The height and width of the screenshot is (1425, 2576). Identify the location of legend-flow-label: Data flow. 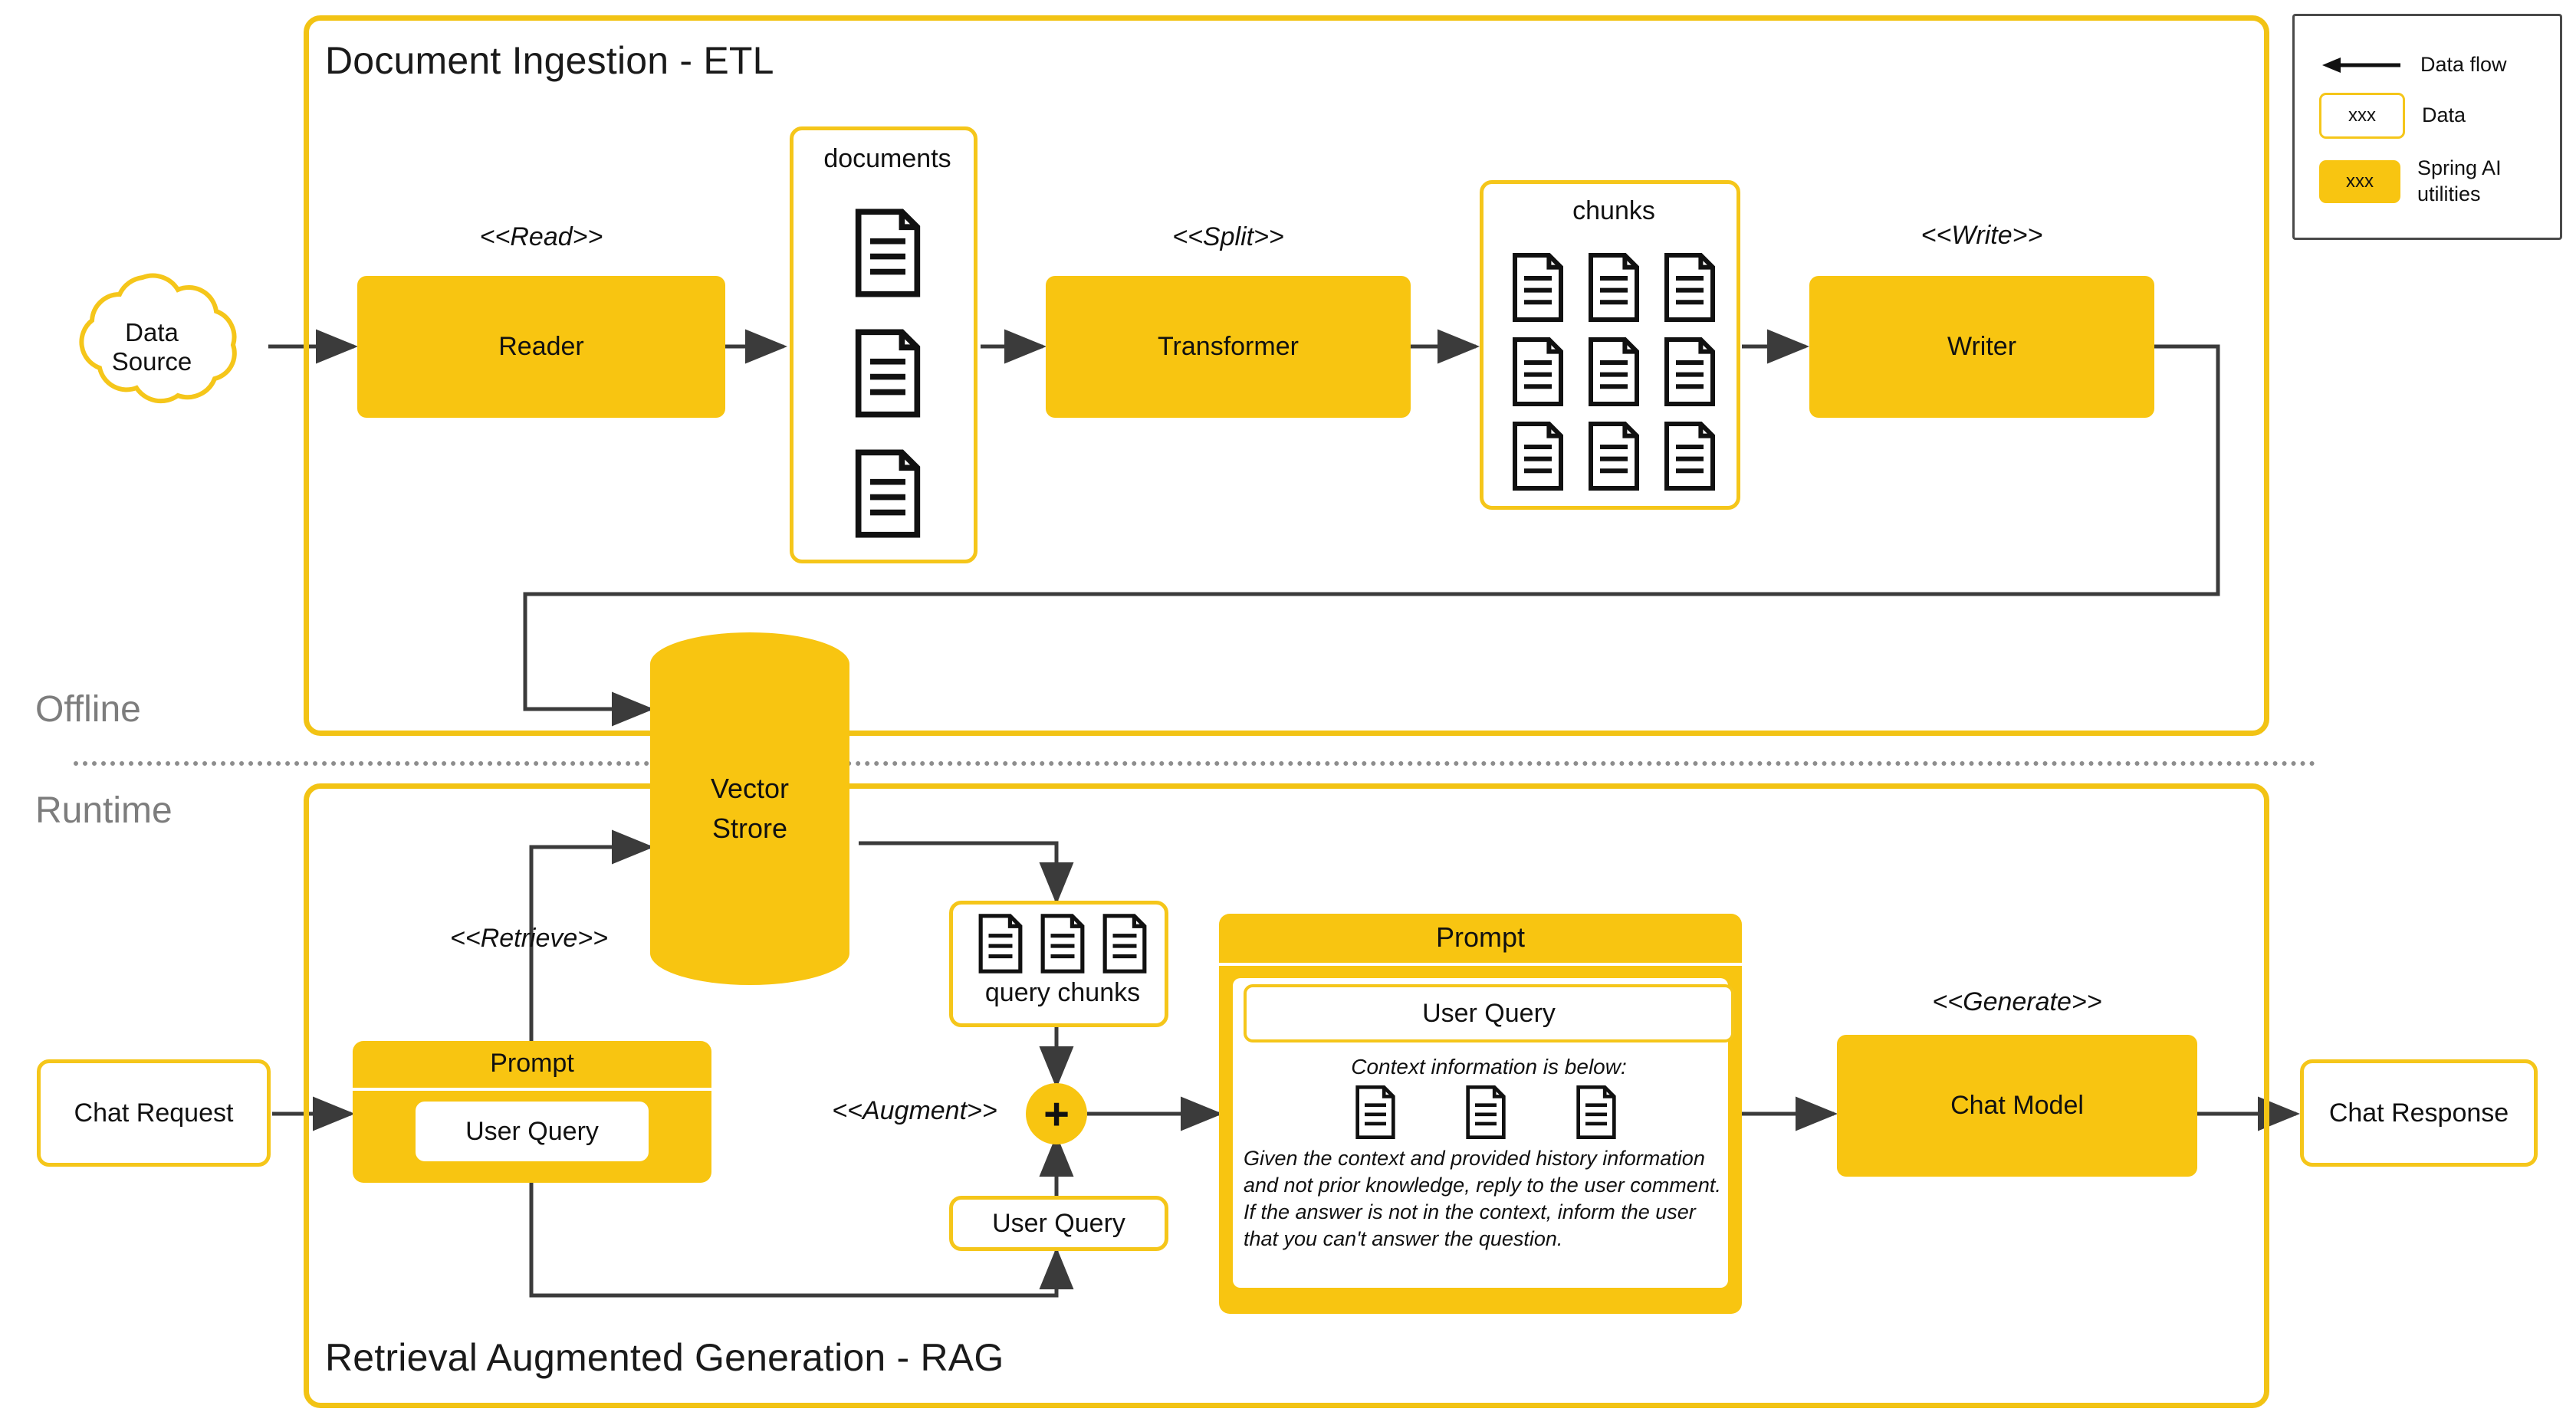
(2464, 65).